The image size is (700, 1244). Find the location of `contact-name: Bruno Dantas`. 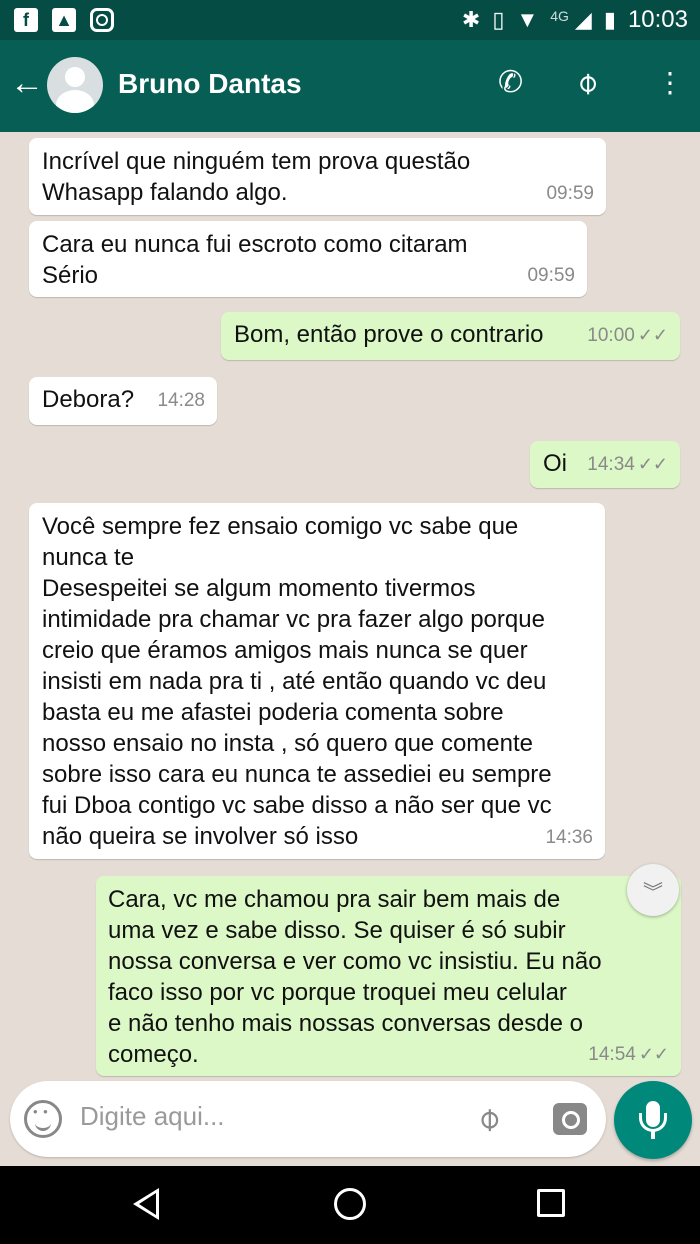

contact-name: Bruno Dantas is located at coordinates (210, 84).